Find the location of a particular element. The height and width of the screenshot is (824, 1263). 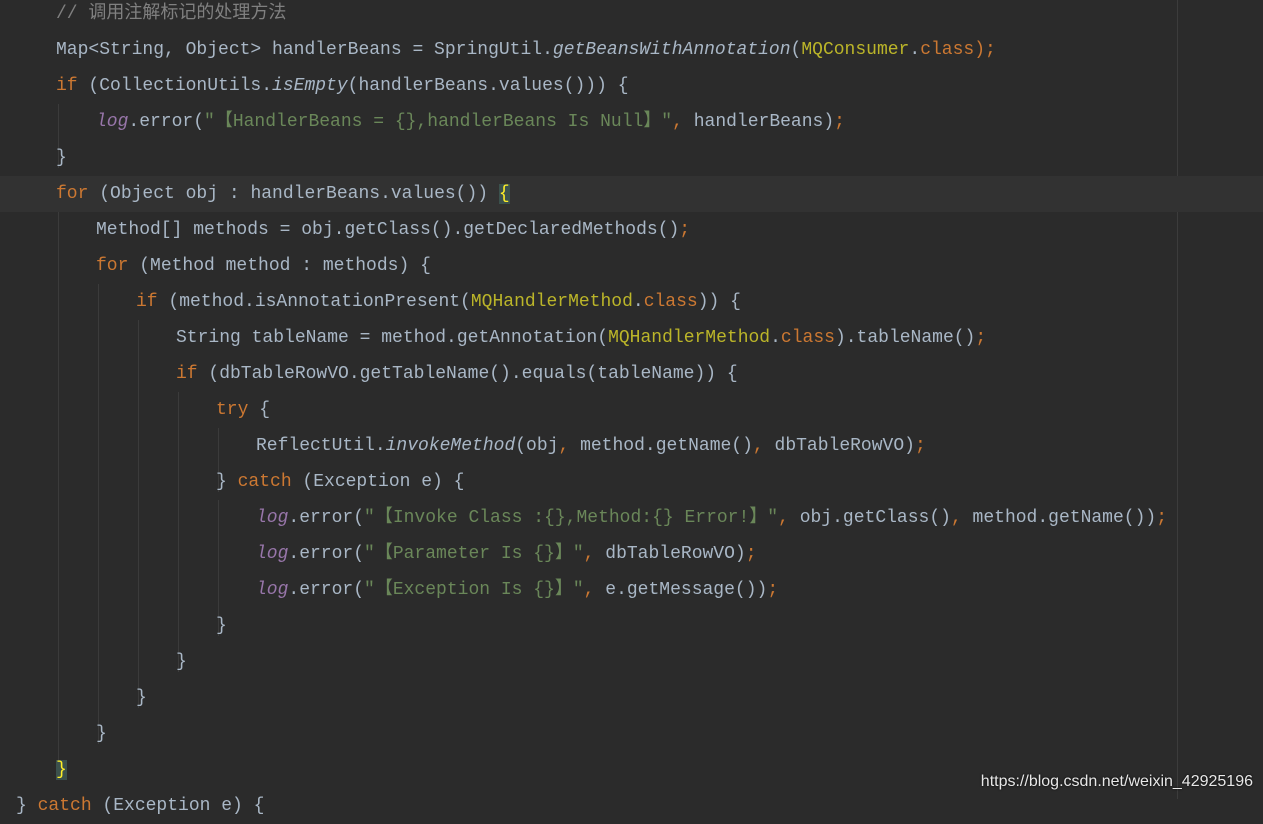

code-token: (handlerBeans.values())) { is located at coordinates (488, 86).